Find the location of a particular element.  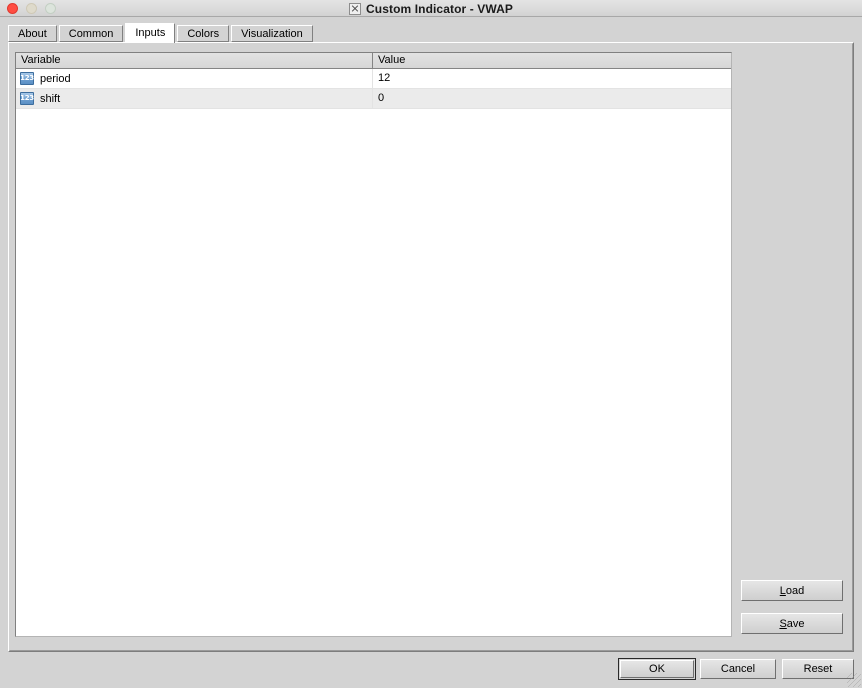

tab-common: Common is located at coordinates (91, 33).